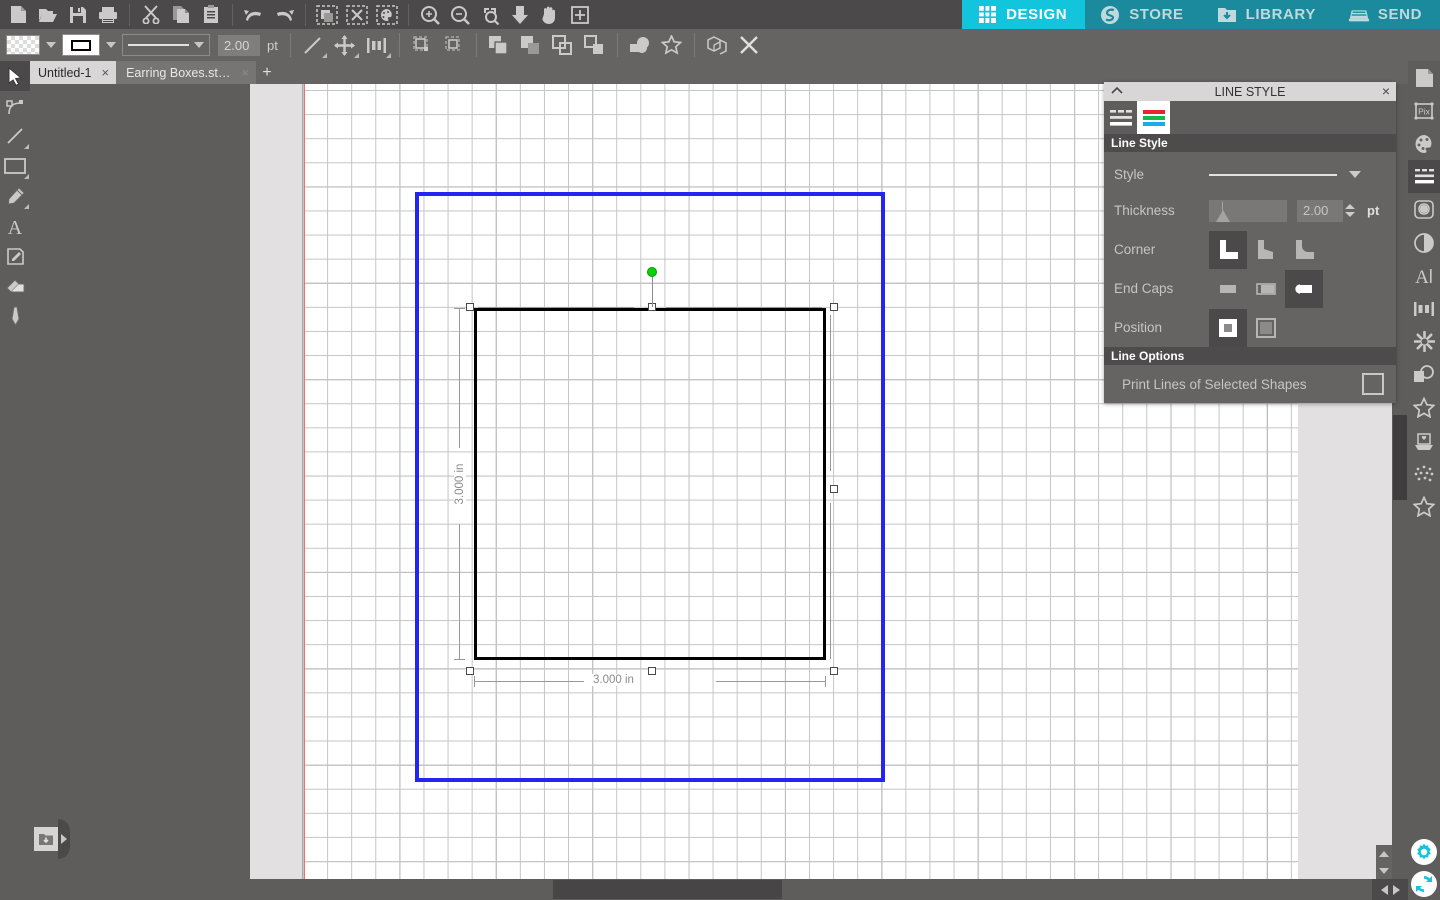 This screenshot has width=1440, height=900. What do you see at coordinates (834, 307) in the screenshot?
I see `resize-handle-top-right` at bounding box center [834, 307].